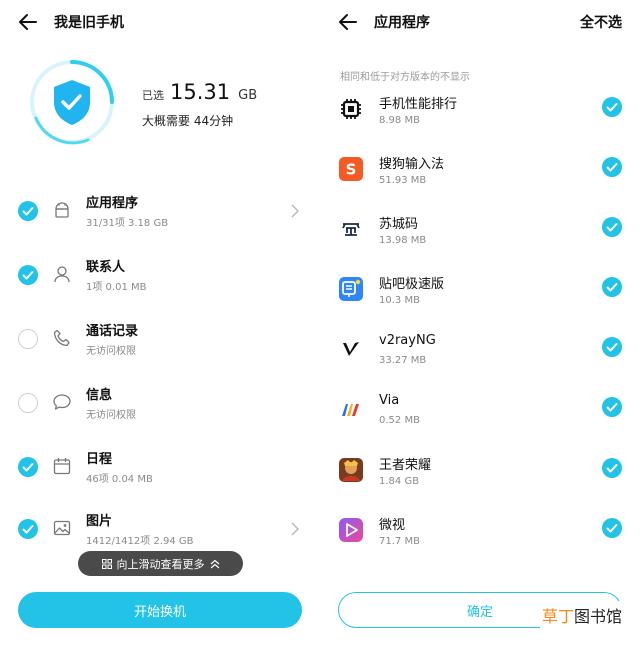 The height and width of the screenshot is (649, 640). Describe the element at coordinates (402, 23) in the screenshot. I see `page-title: 应用程序` at that location.